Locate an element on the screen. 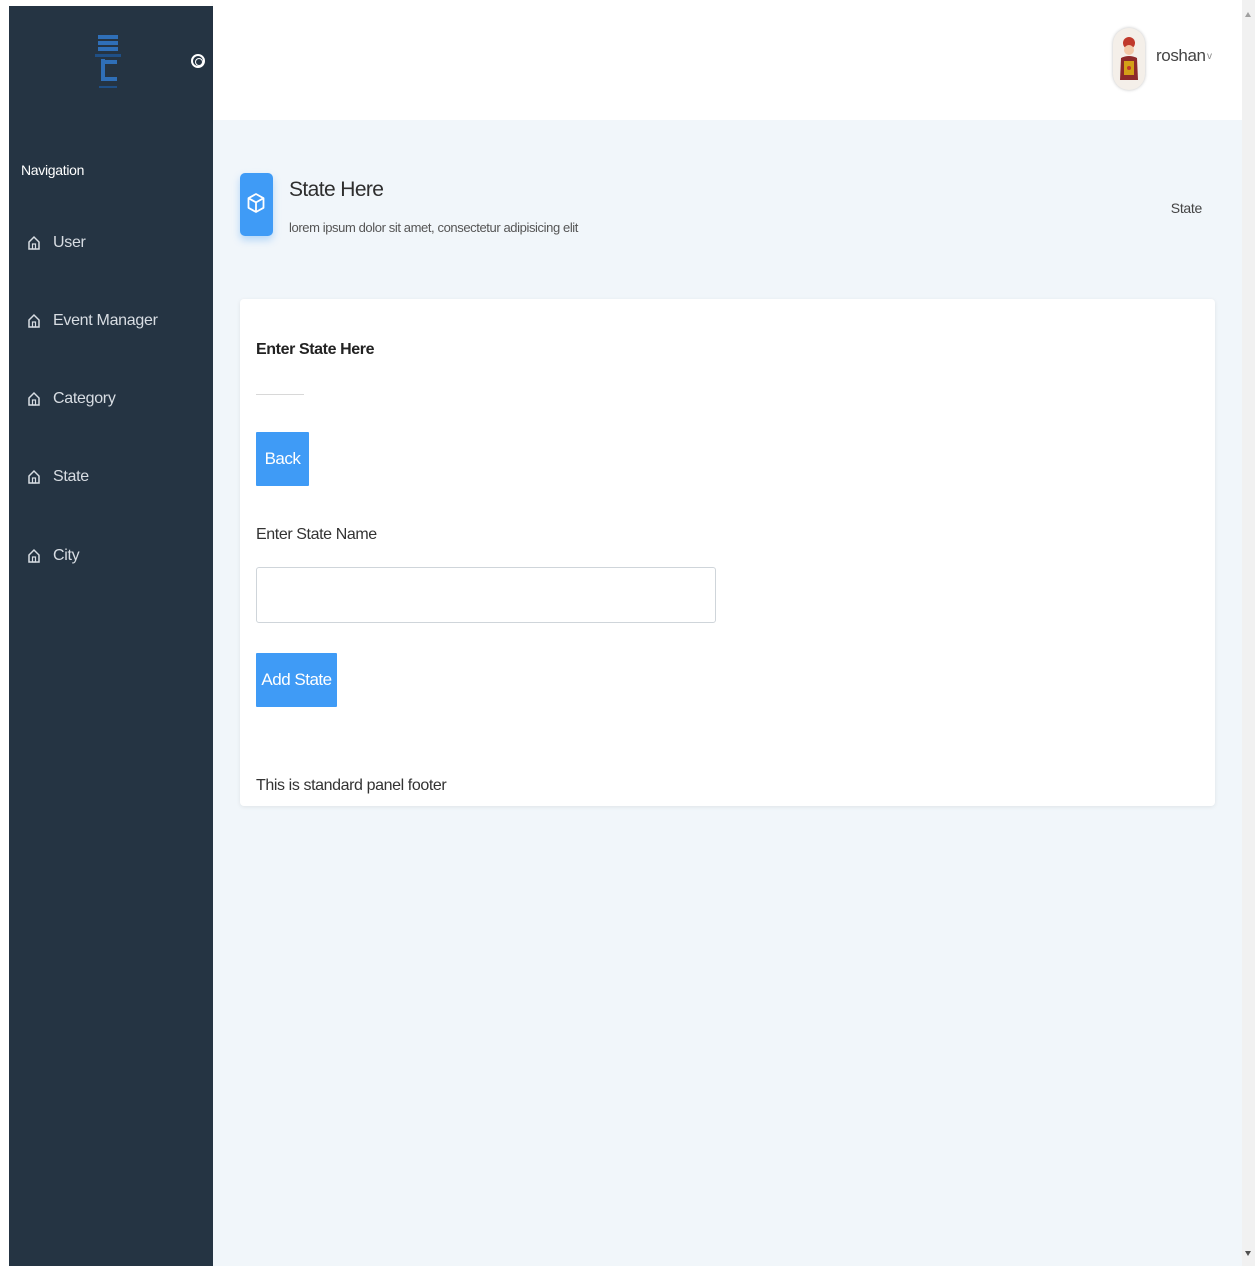  sidebar-item-event-manager: Event Manager is located at coordinates (92, 321).